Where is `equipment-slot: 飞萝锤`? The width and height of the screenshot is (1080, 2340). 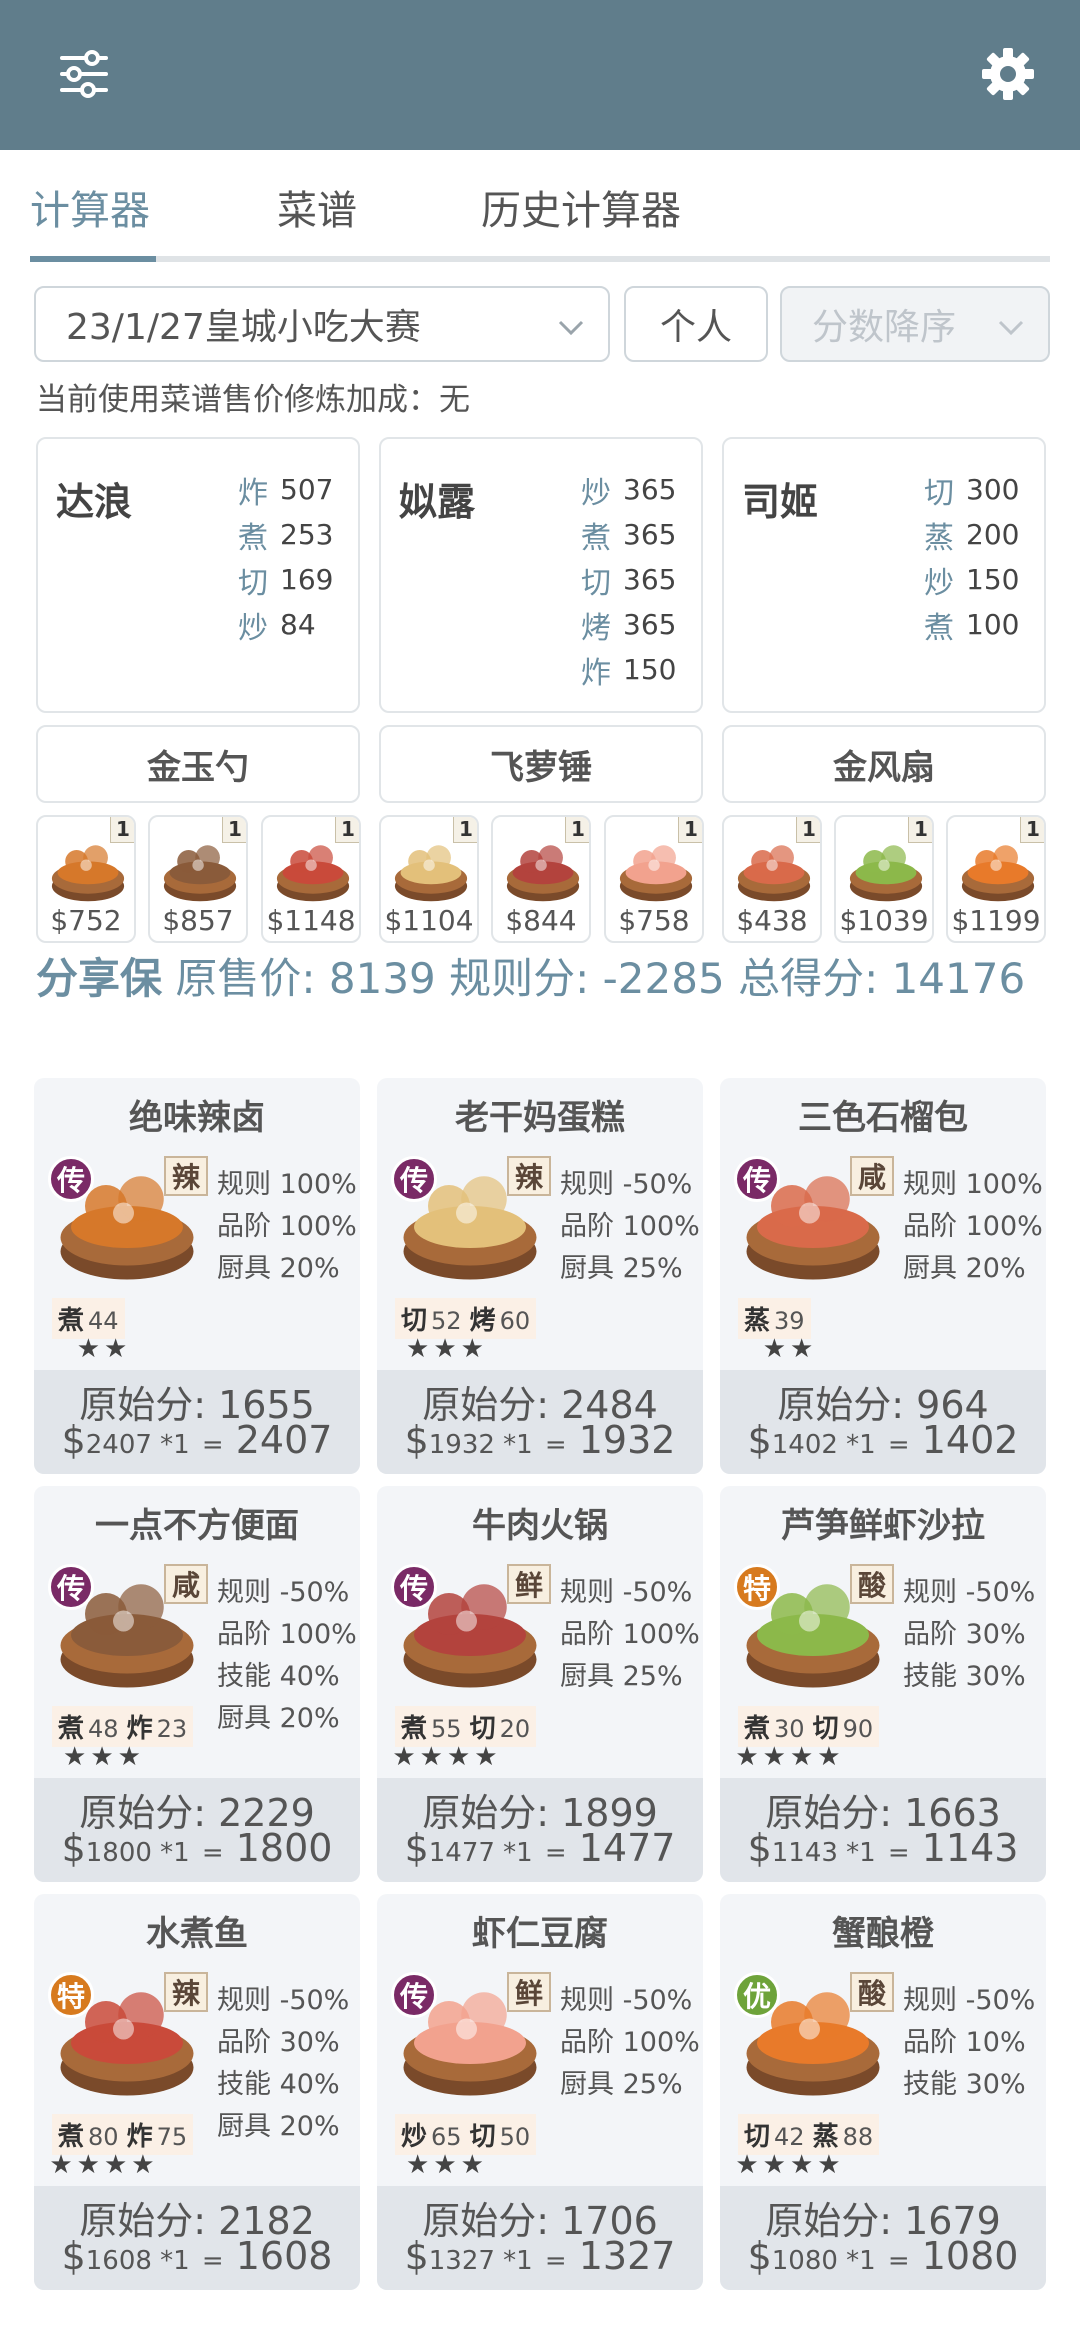
equipment-slot: 飞萝锤 is located at coordinates (541, 764).